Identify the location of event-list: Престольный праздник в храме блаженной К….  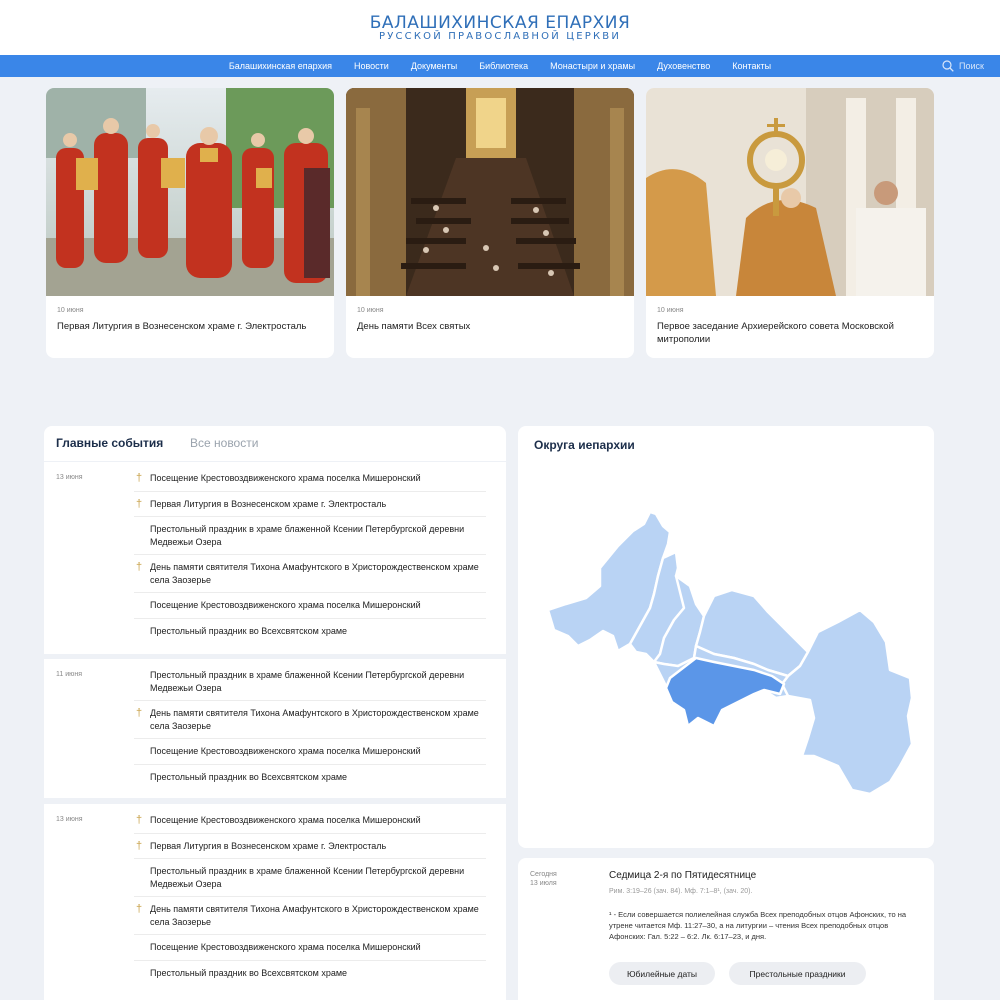
(310, 726).